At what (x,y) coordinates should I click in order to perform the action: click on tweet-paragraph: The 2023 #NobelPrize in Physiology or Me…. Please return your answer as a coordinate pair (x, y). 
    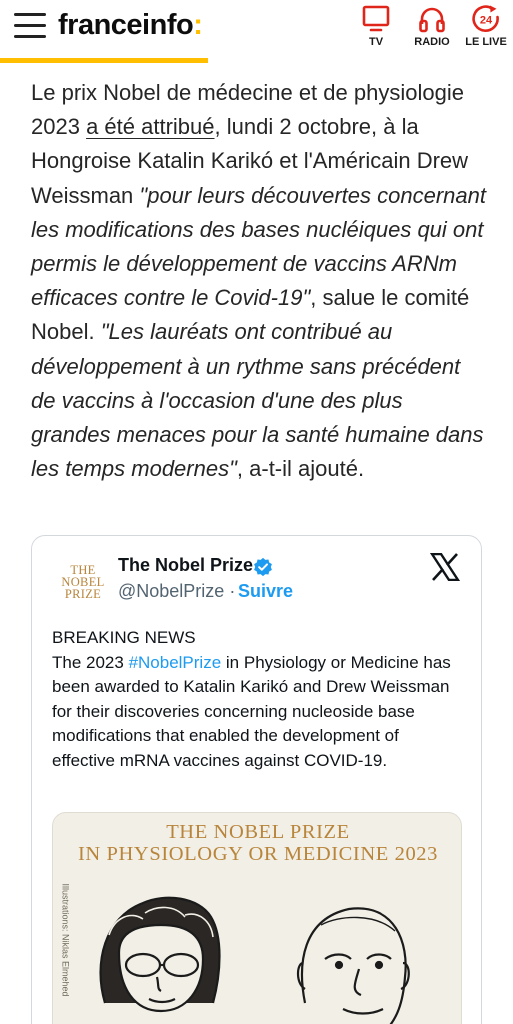
    Looking at the image, I should click on (257, 712).